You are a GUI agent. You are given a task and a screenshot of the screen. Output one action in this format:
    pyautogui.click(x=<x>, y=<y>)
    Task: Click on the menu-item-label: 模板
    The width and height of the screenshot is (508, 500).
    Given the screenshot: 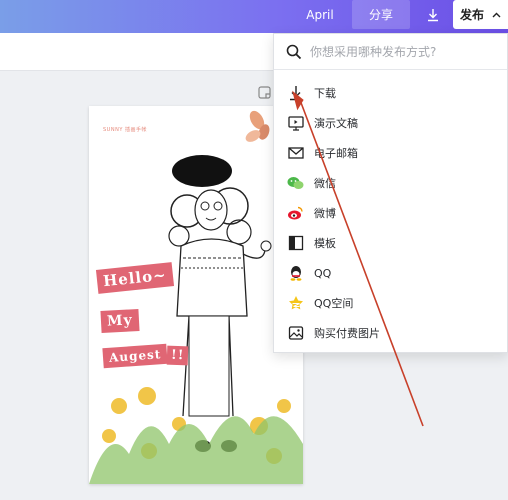 What is the action you would take?
    pyautogui.click(x=325, y=243)
    